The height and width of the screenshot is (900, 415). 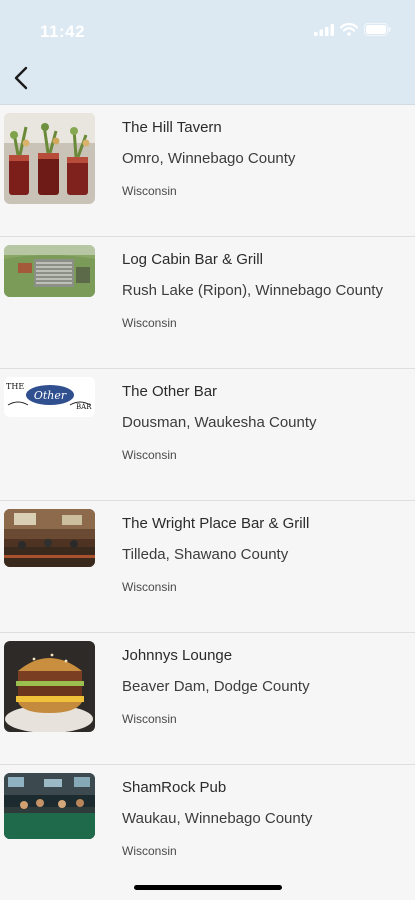 I want to click on wifi-icon, so click(x=349, y=32).